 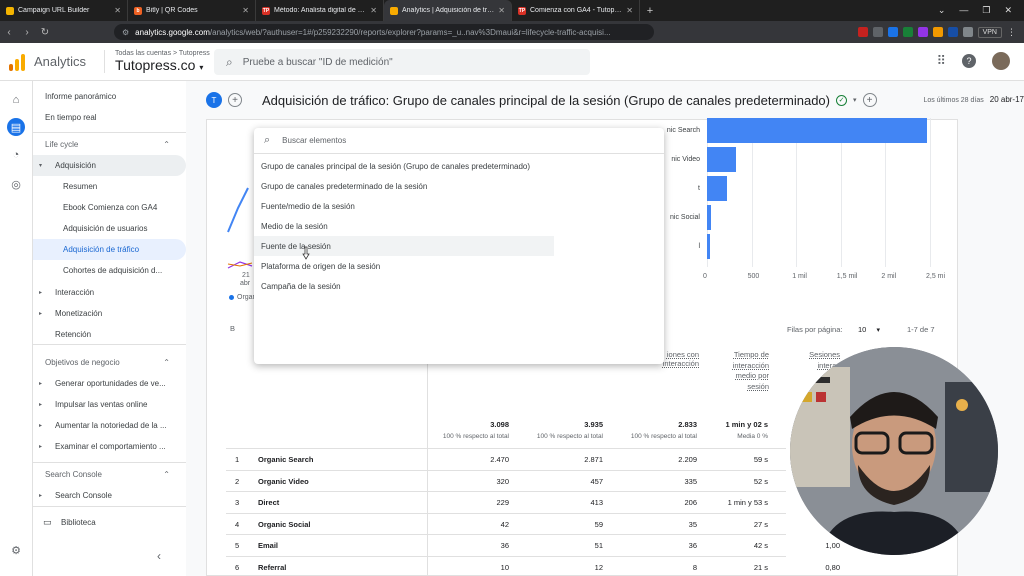 I want to click on table-cell: 2.871, so click(x=593, y=459).